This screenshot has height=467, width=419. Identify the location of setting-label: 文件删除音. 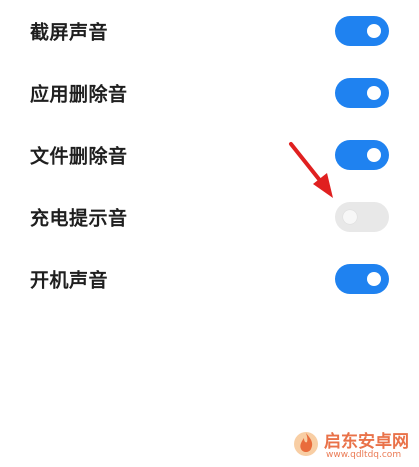
(79, 156).